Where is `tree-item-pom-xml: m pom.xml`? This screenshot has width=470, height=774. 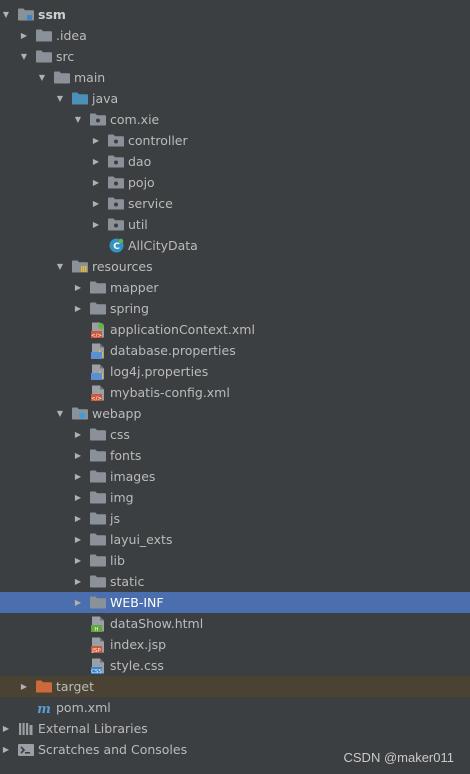
tree-item-pom-xml: m pom.xml is located at coordinates (235, 707).